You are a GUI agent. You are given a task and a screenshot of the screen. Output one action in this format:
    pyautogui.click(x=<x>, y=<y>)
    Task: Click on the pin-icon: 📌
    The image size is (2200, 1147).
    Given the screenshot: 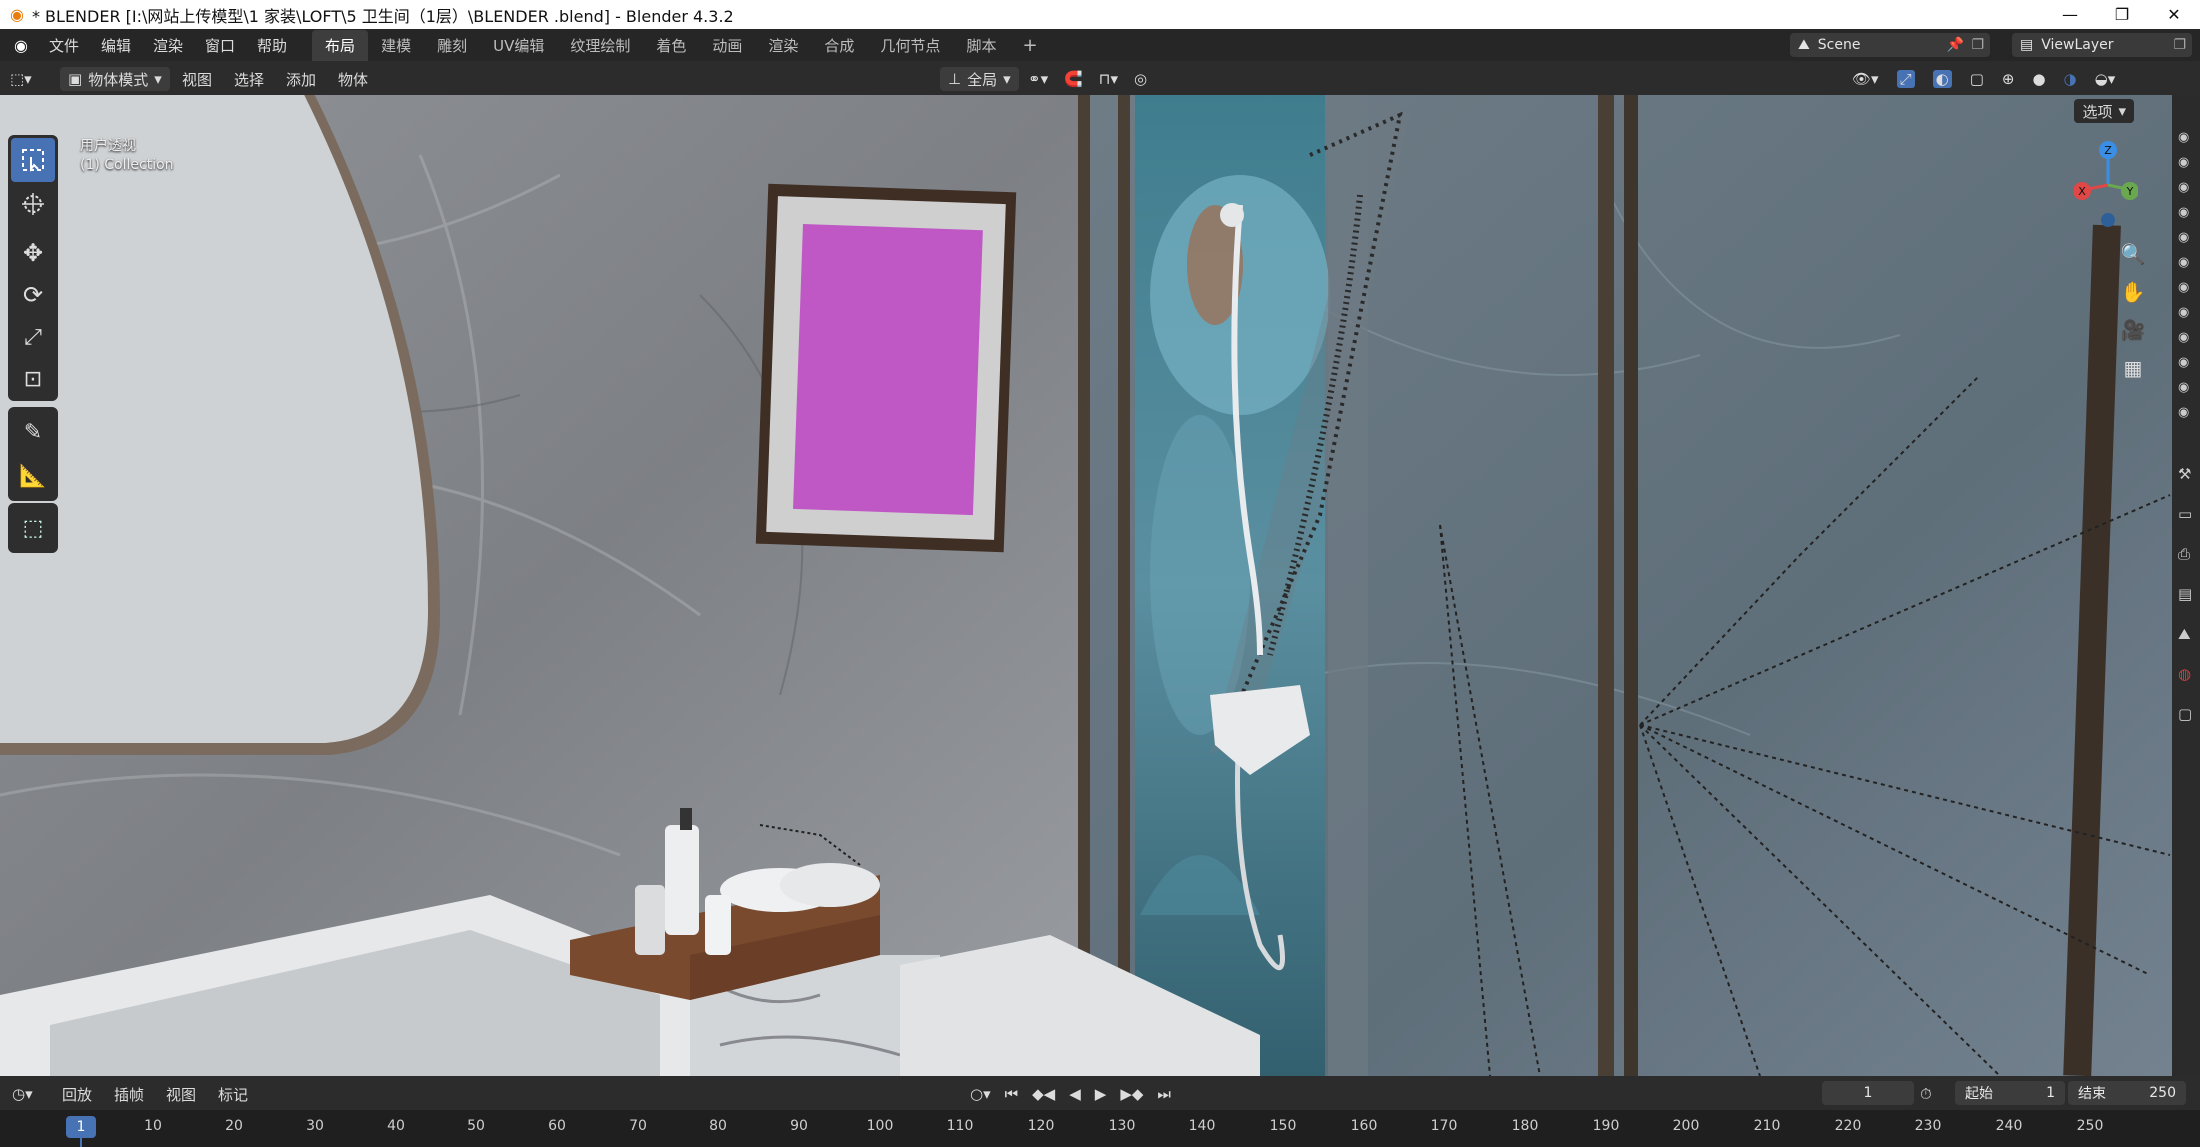 What is the action you would take?
    pyautogui.click(x=1955, y=45)
    